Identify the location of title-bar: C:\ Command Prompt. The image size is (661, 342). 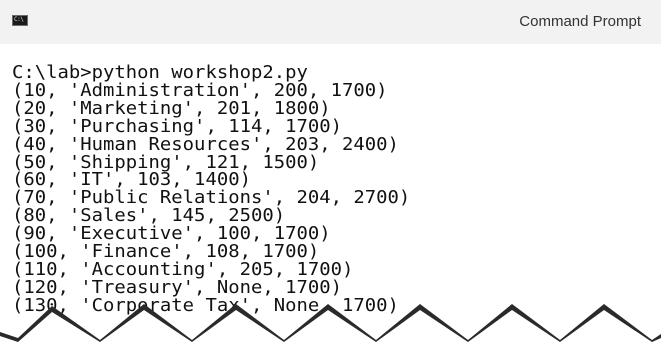
(330, 22).